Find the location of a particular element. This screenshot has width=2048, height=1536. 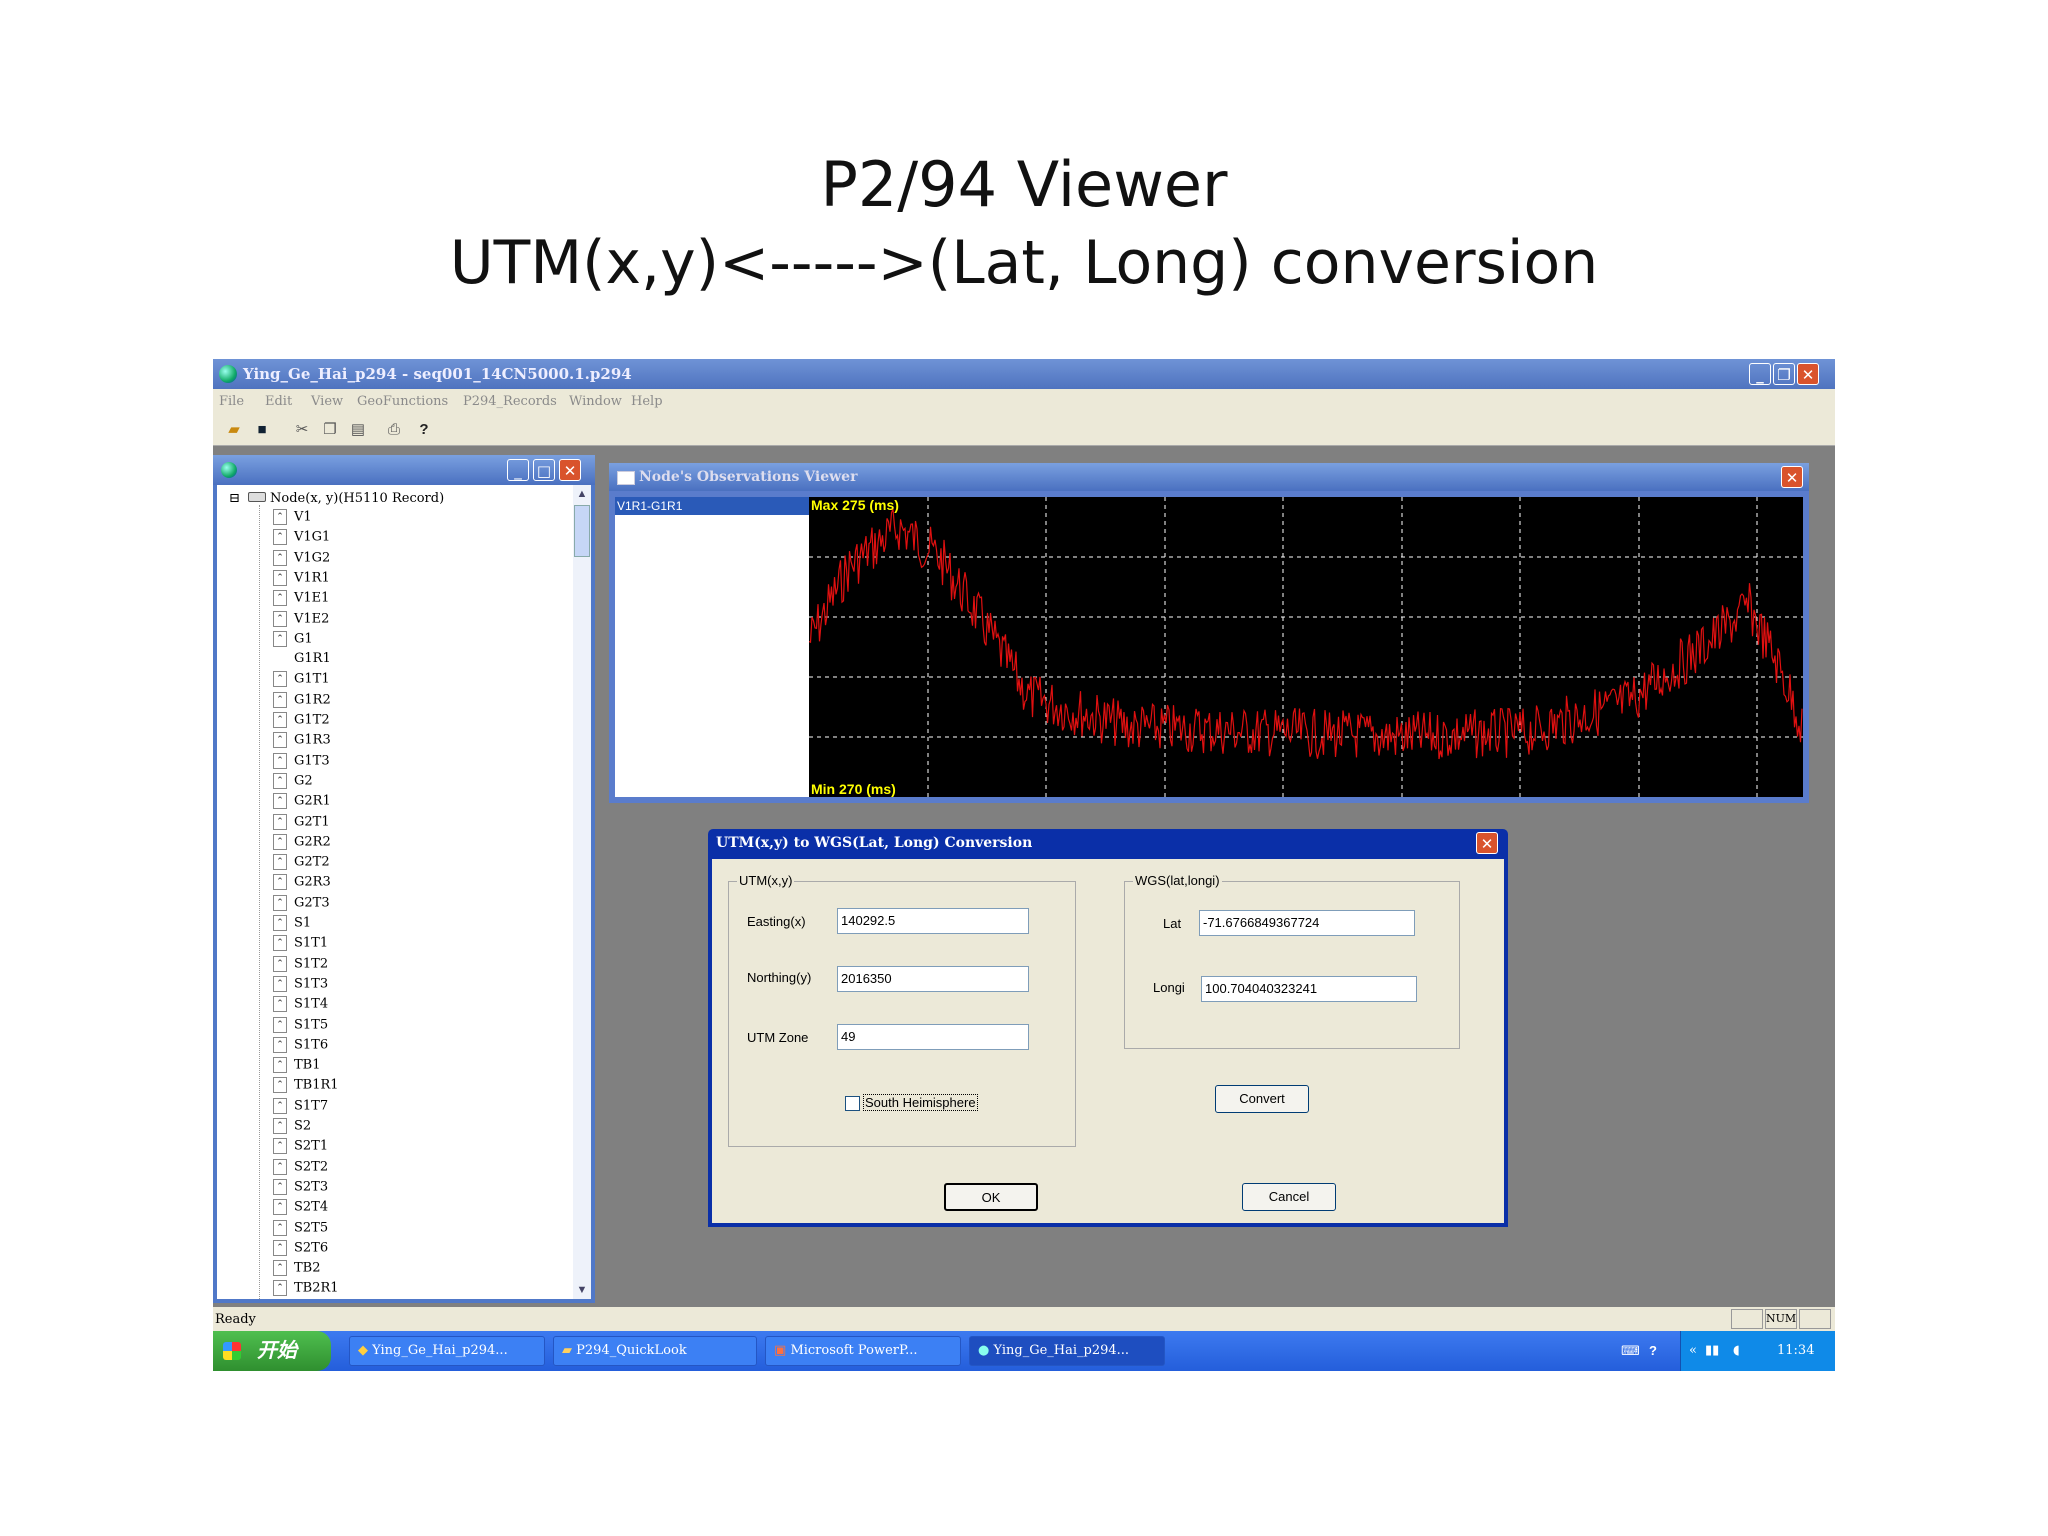

tree-item-s1t6: ⌃ S1T6 is located at coordinates (300, 1046).